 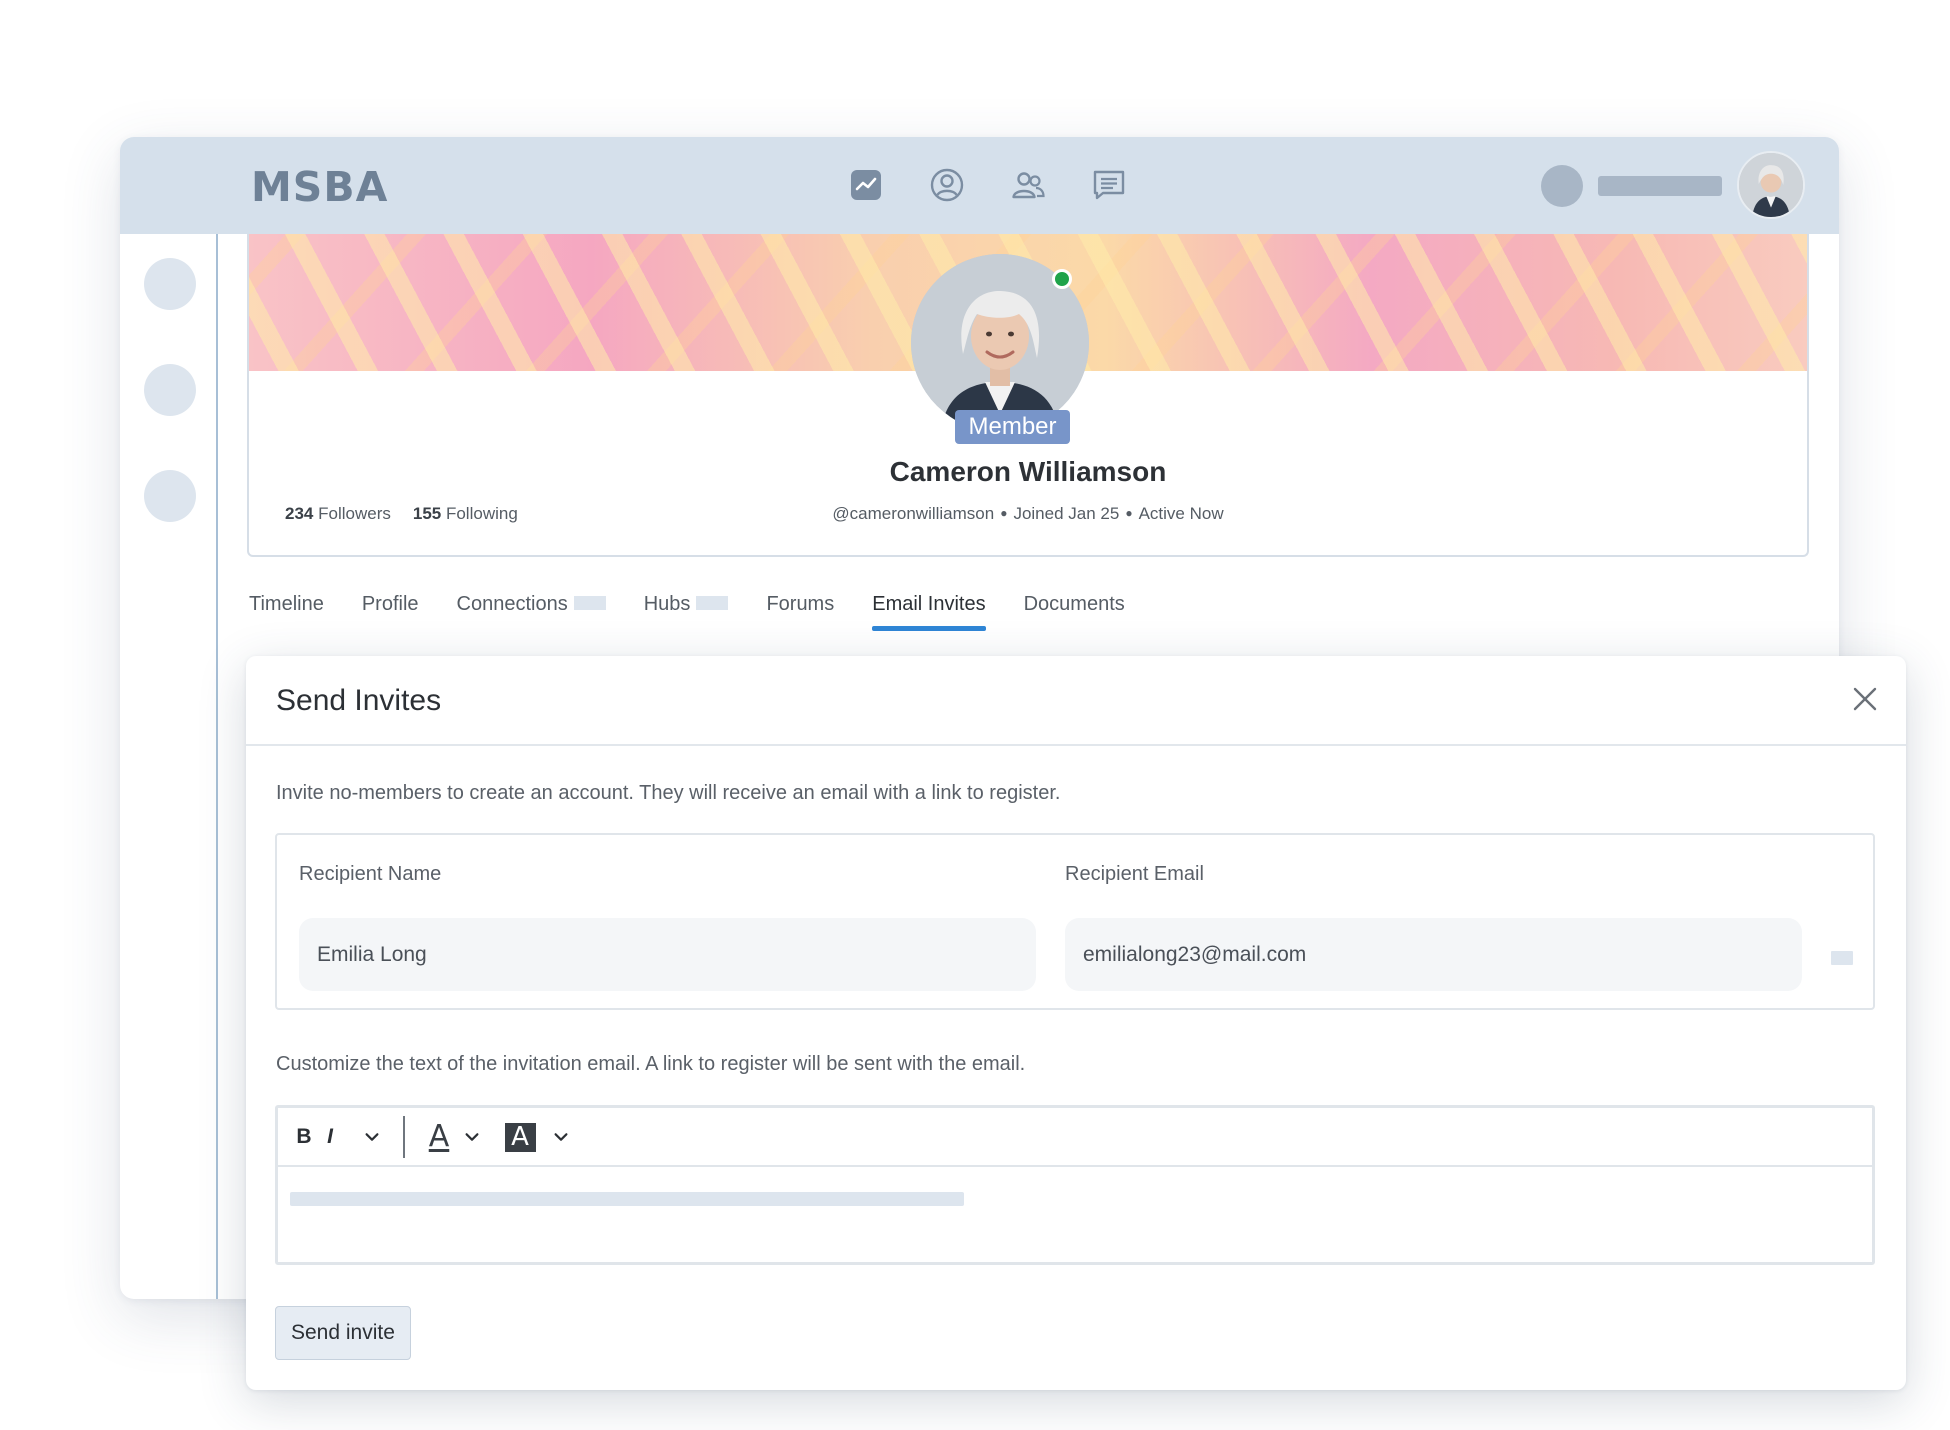 I want to click on profile-icon, so click(x=947, y=185).